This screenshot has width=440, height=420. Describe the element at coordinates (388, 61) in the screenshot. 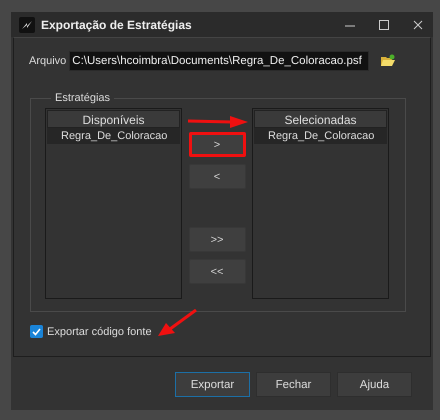

I see `folder-icon` at that location.